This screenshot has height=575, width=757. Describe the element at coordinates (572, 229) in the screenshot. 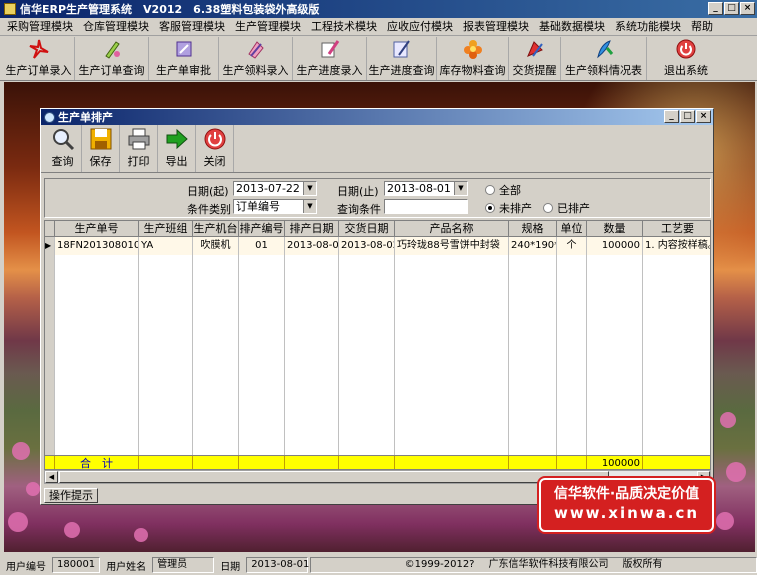

I see `col-header-unit: 单位` at that location.